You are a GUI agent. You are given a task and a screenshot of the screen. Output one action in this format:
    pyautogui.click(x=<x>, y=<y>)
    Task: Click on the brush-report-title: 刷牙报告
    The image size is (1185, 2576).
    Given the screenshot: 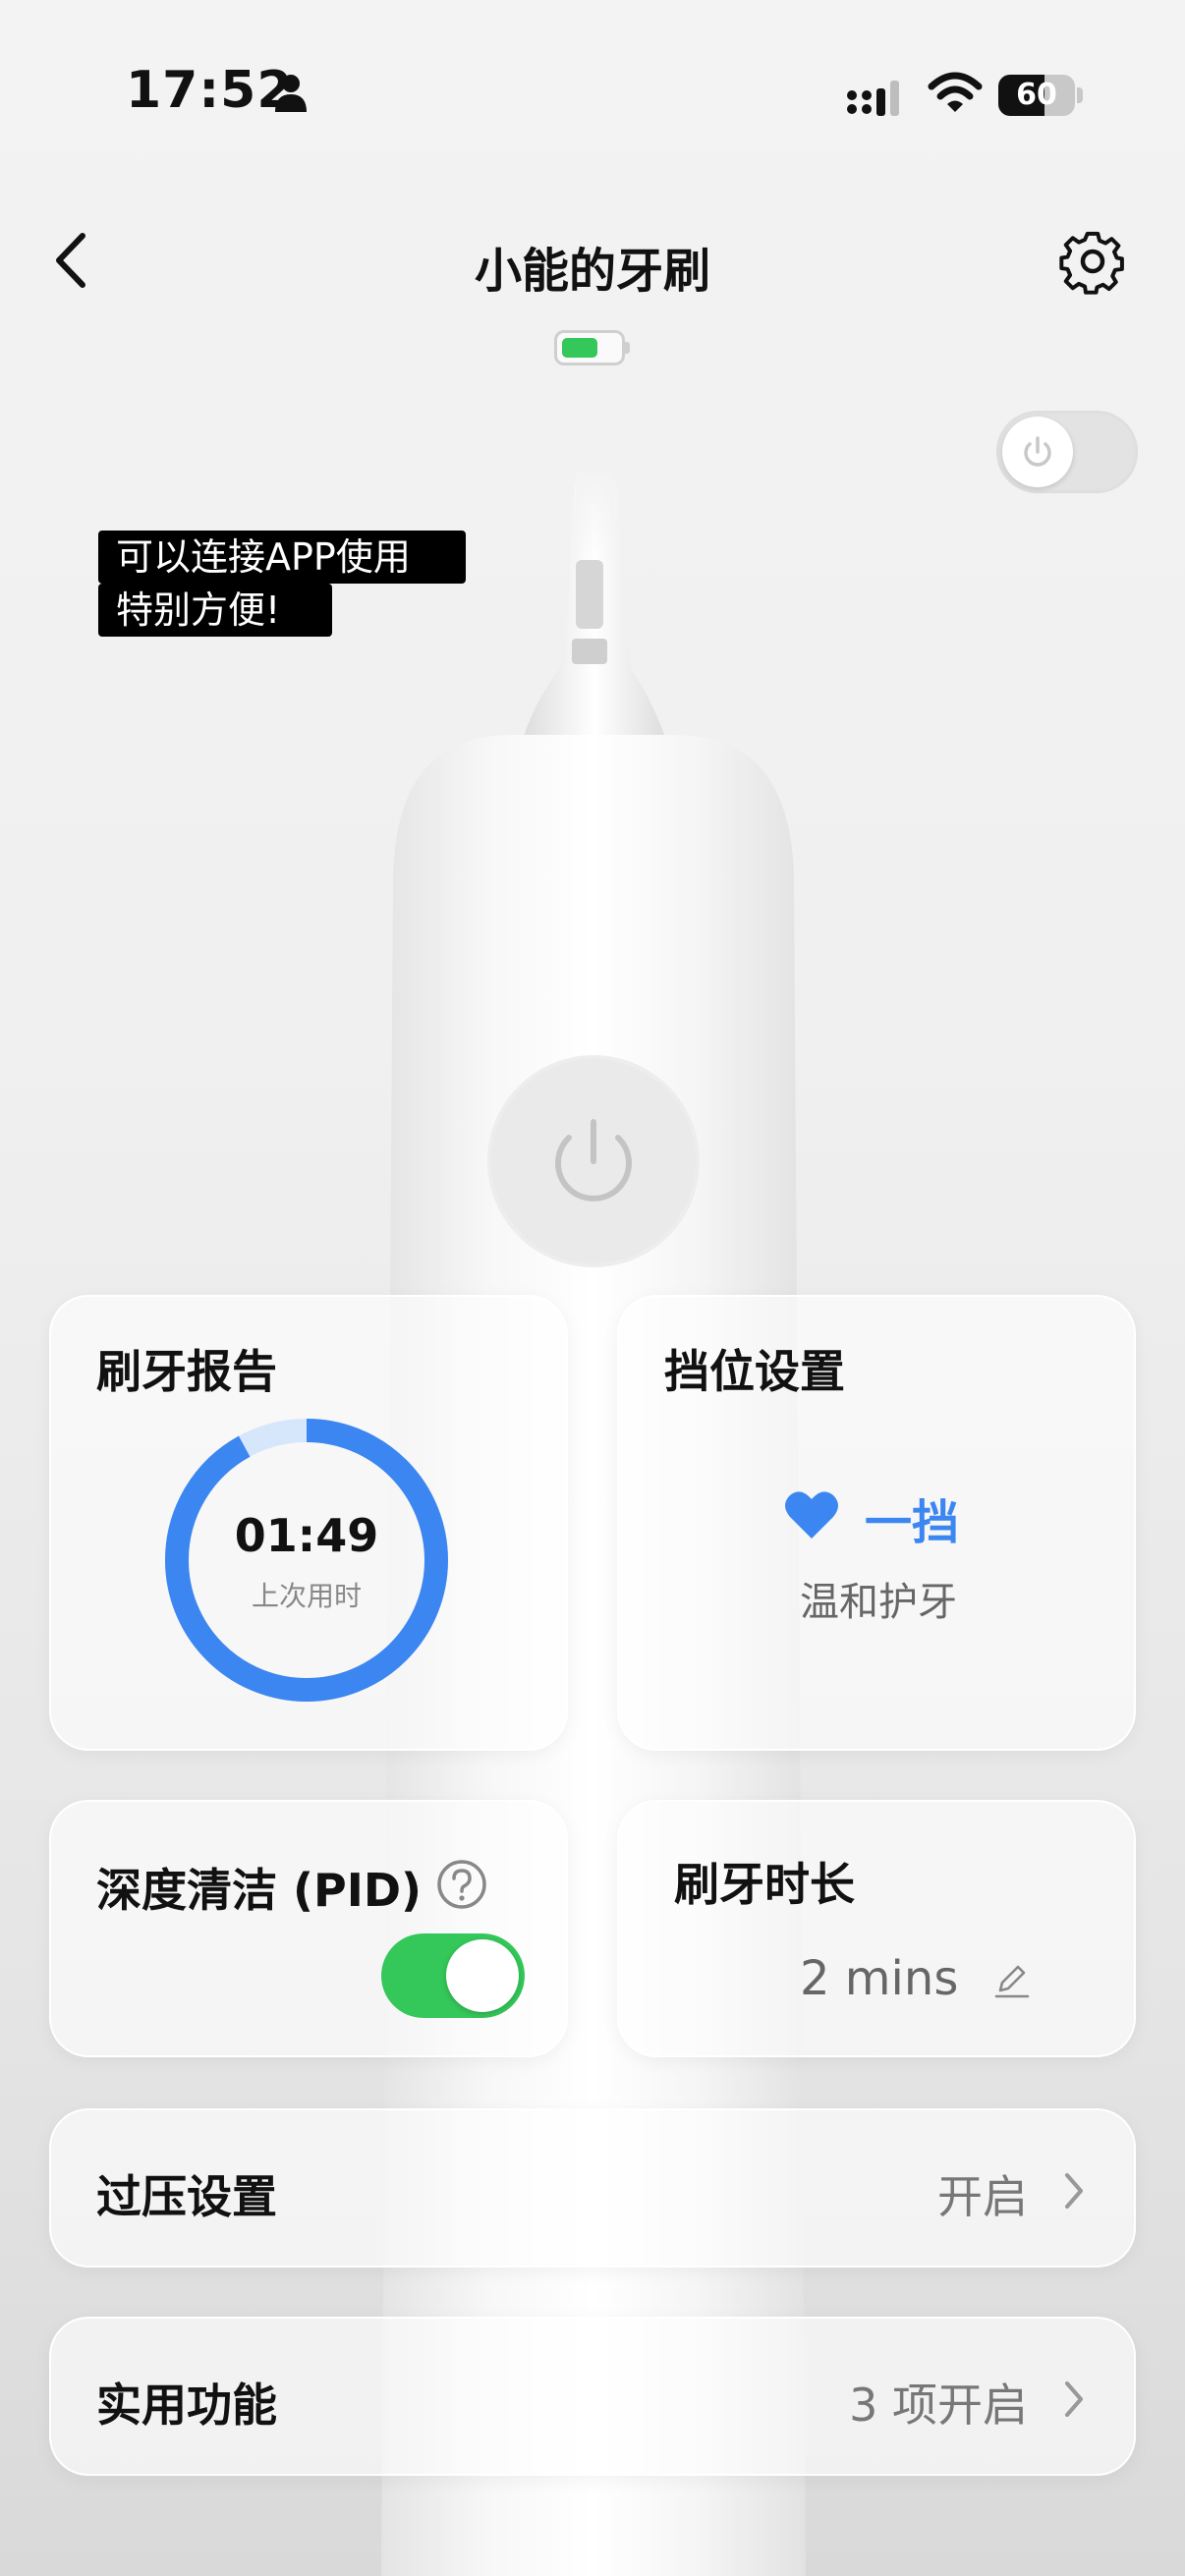 What is the action you would take?
    pyautogui.click(x=186, y=1371)
    